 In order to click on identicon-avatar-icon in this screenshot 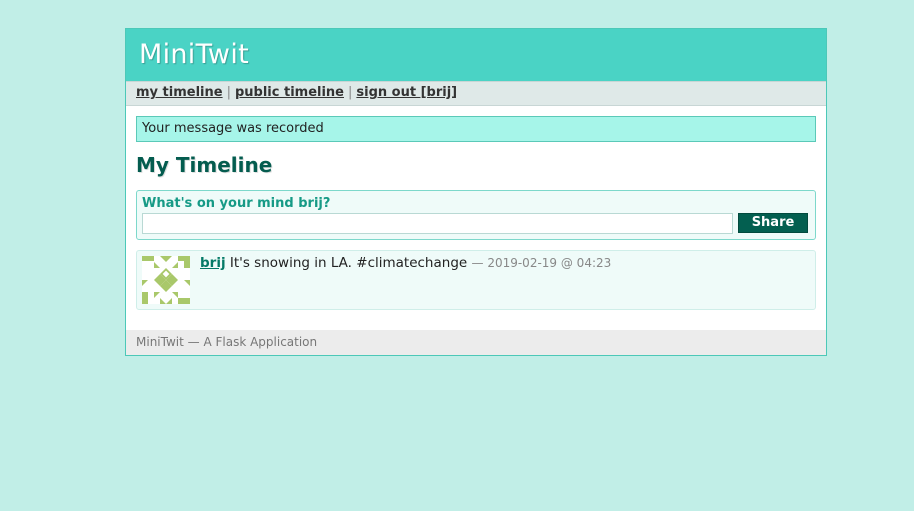, I will do `click(166, 280)`.